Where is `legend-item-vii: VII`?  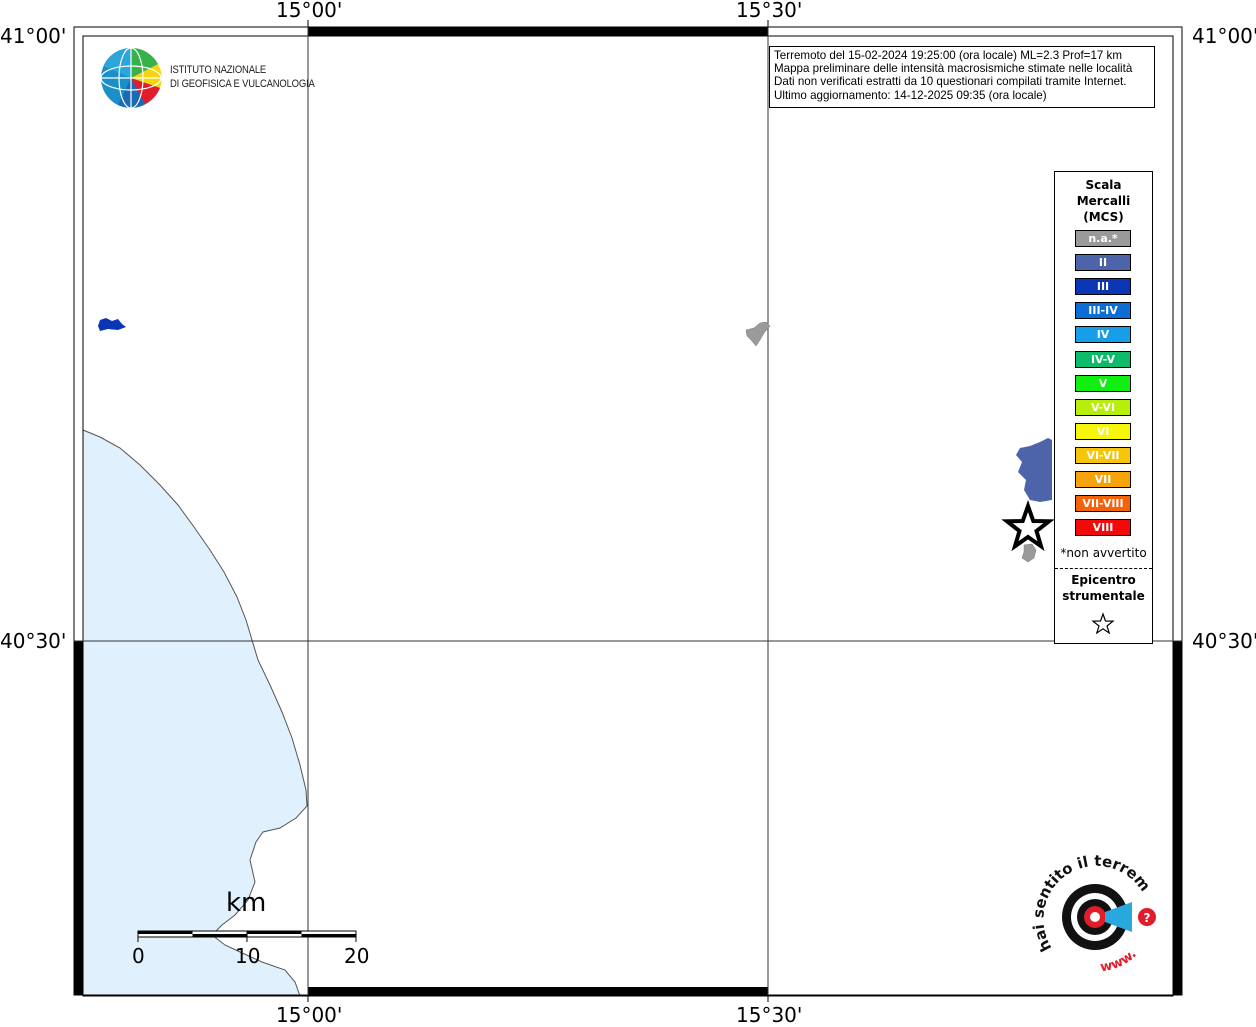 legend-item-vii: VII is located at coordinates (1103, 479).